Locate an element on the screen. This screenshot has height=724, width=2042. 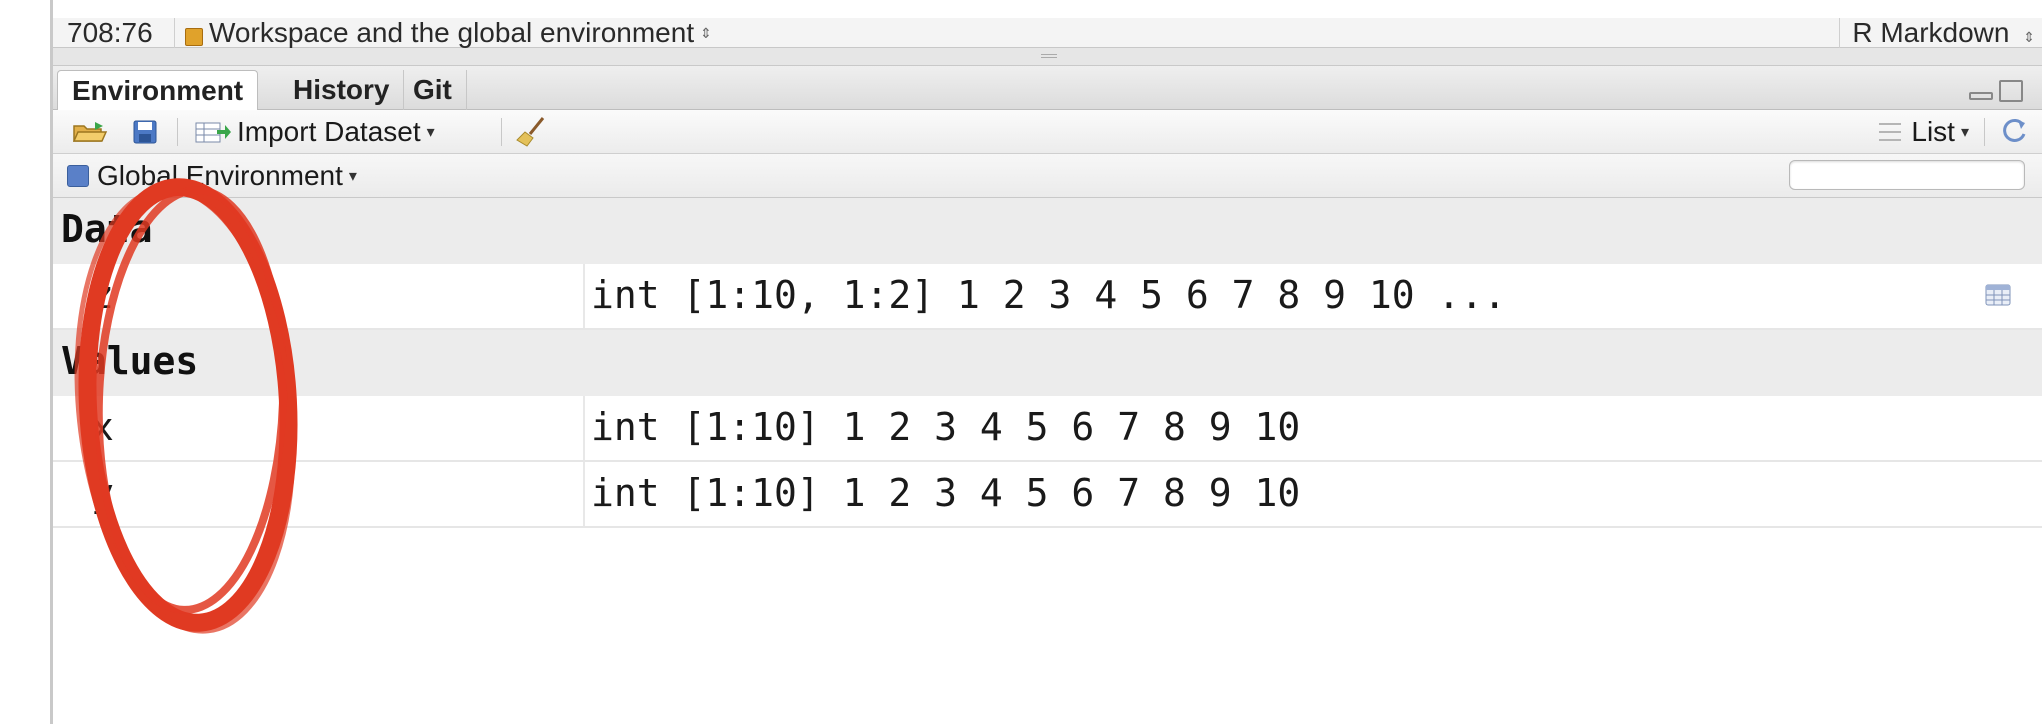
scope-selector: Workspace and the global environment ⇕ is located at coordinates (443, 33).